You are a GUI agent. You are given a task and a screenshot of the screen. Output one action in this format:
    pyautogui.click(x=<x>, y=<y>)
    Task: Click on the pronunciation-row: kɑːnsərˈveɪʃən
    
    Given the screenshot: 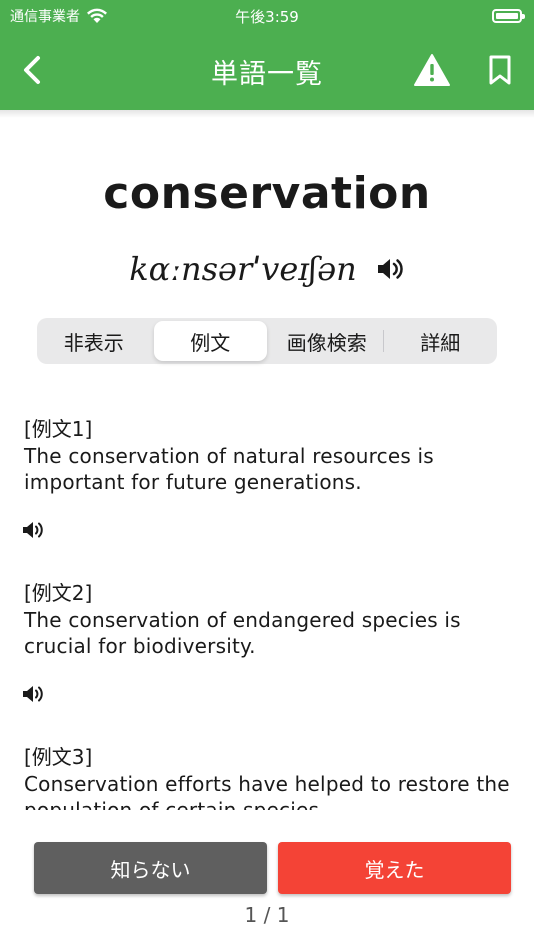 What is the action you would take?
    pyautogui.click(x=267, y=269)
    